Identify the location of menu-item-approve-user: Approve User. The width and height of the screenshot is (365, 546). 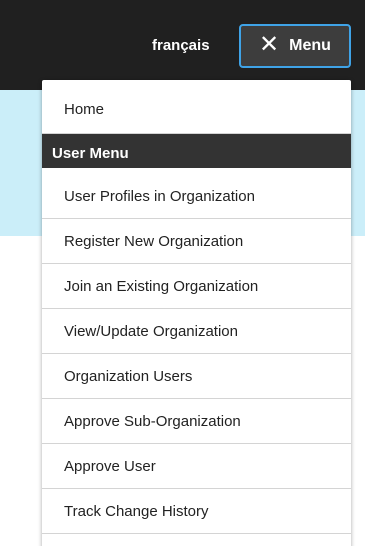
(196, 466).